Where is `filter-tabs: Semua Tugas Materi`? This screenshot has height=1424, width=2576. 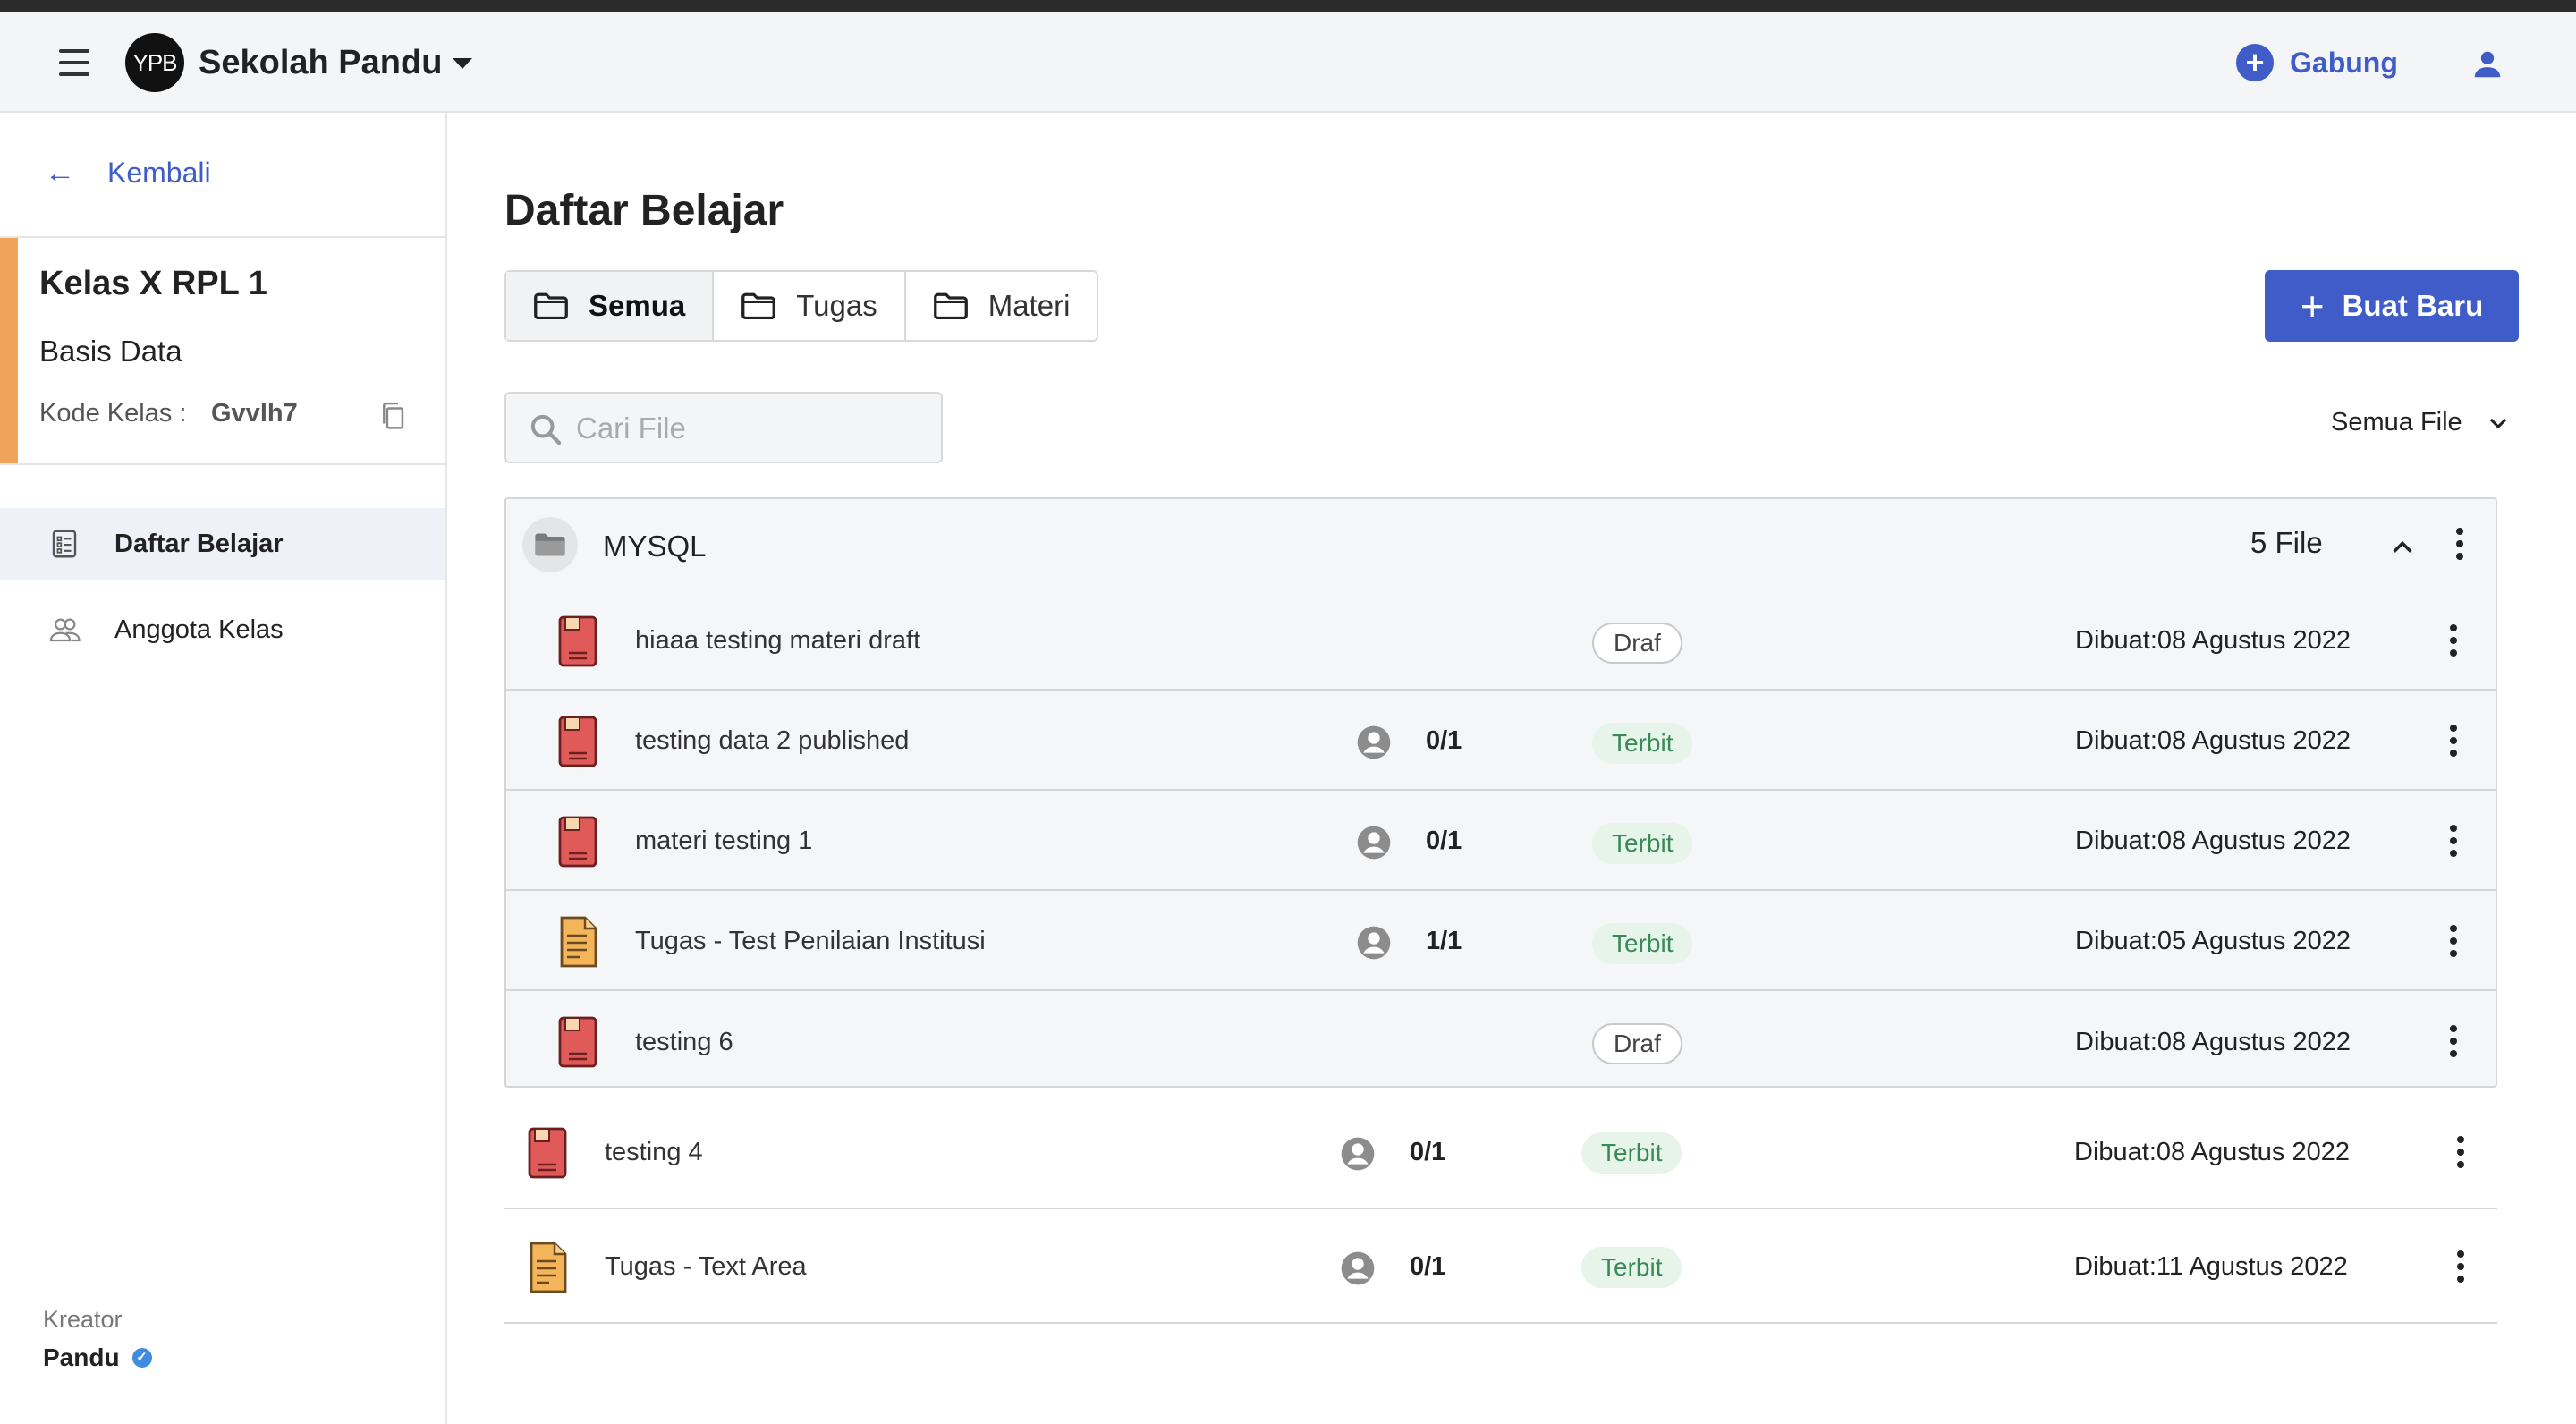
filter-tabs: Semua Tugas Materi is located at coordinates (801, 306).